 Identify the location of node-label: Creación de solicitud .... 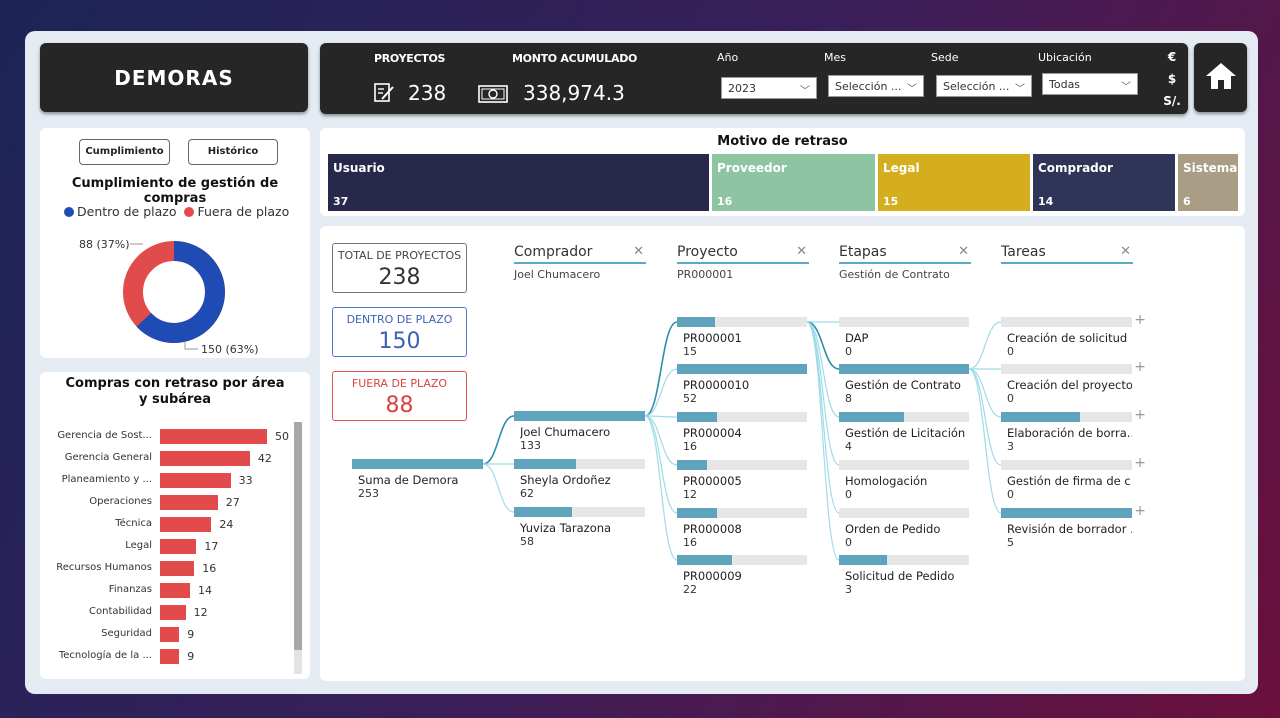
(1069, 338).